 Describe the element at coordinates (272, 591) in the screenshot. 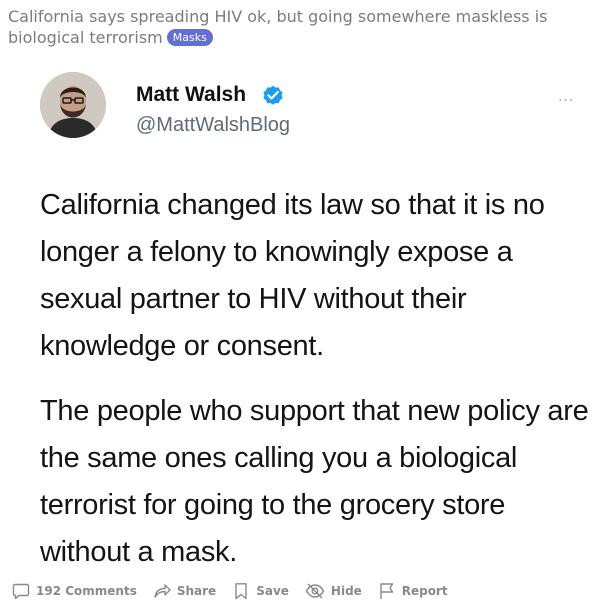

I see `save-label: Save` at that location.